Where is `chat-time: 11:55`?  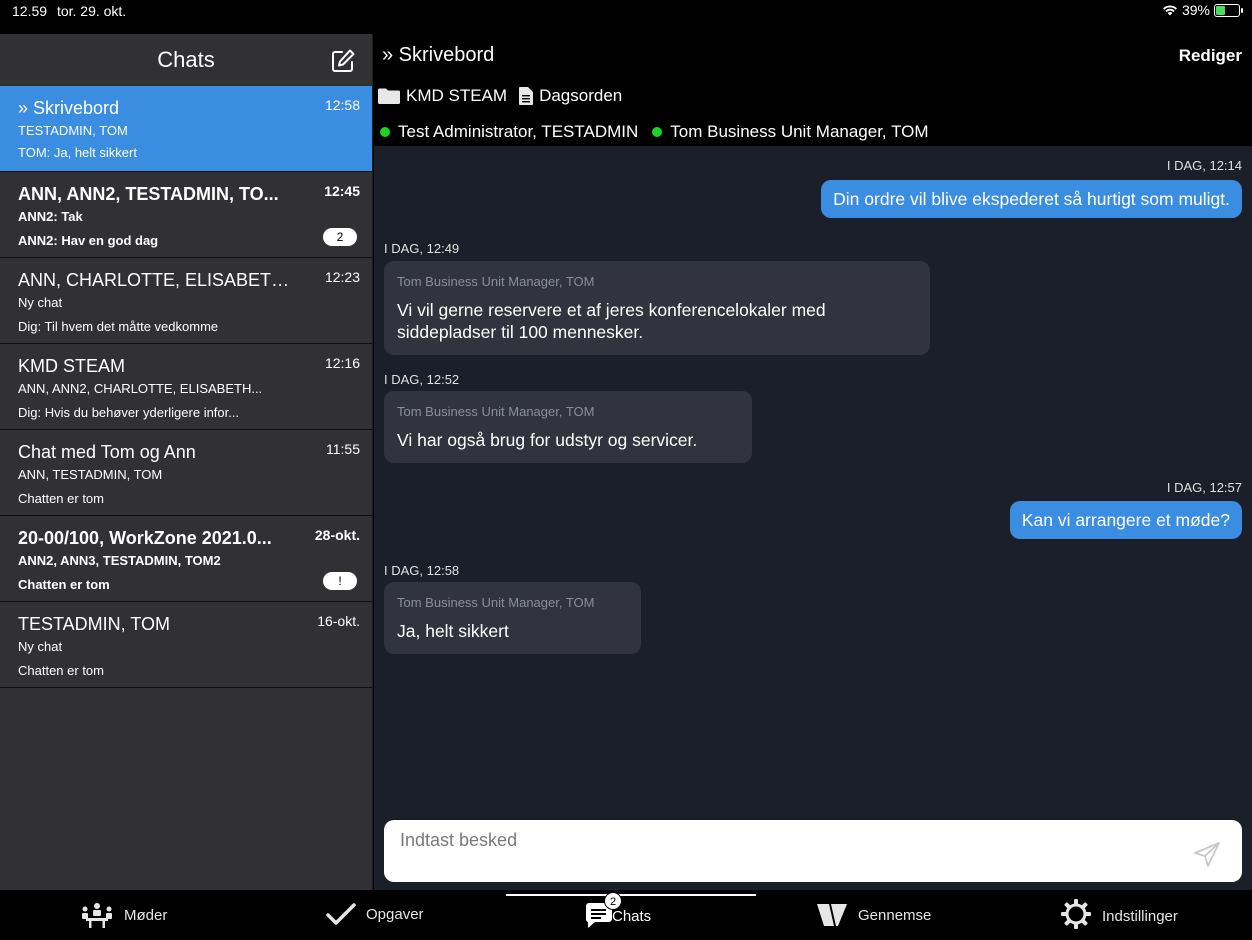
chat-time: 11:55 is located at coordinates (343, 449).